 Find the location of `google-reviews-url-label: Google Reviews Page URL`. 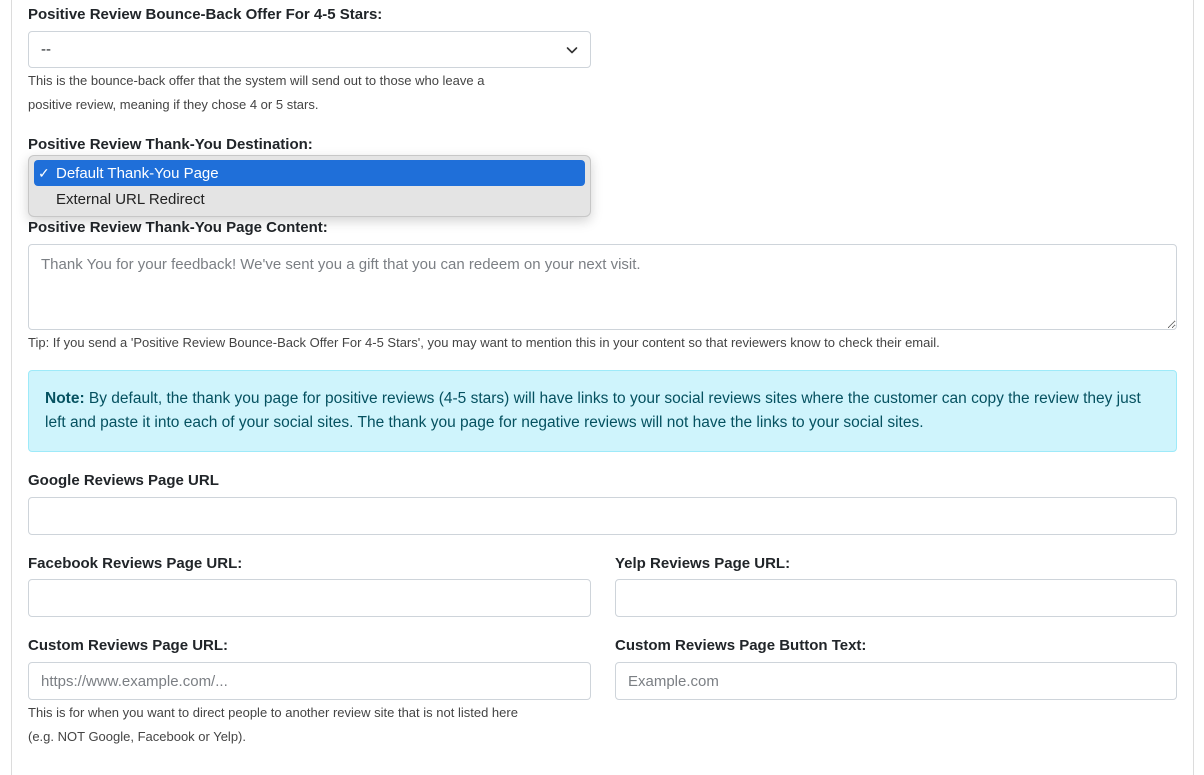

google-reviews-url-label: Google Reviews Page URL is located at coordinates (123, 480).